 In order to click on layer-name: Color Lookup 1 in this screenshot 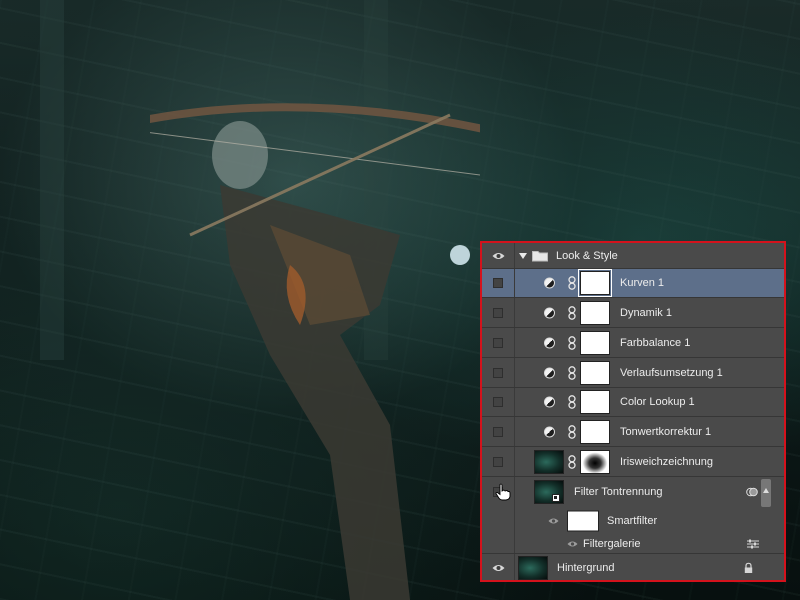, I will do `click(657, 402)`.